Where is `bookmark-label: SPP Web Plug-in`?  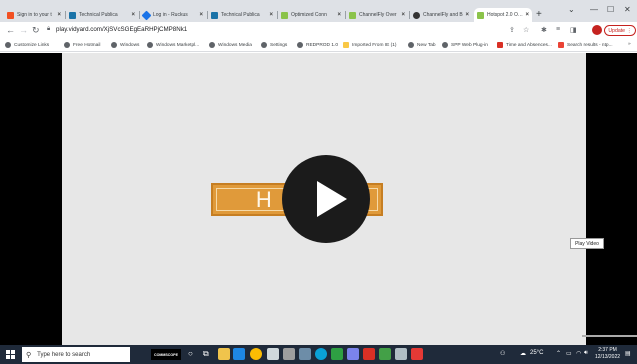 bookmark-label: SPP Web Plug-in is located at coordinates (469, 45).